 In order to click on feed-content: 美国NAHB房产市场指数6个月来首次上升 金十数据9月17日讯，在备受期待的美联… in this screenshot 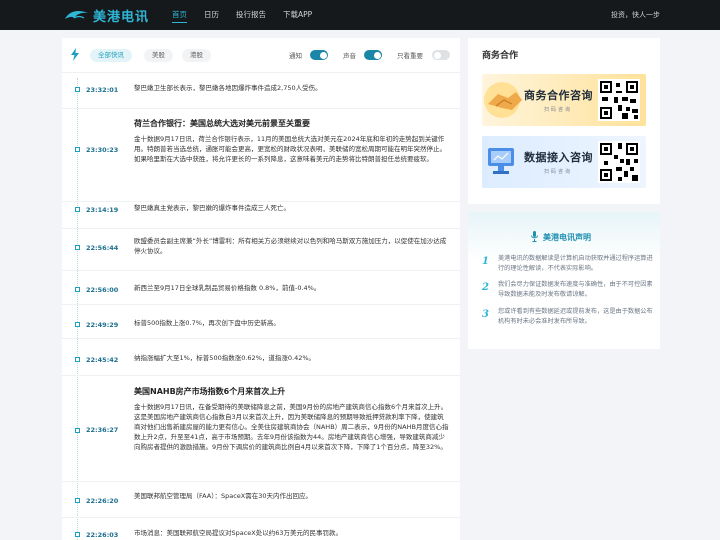, I will do `click(292, 419)`.